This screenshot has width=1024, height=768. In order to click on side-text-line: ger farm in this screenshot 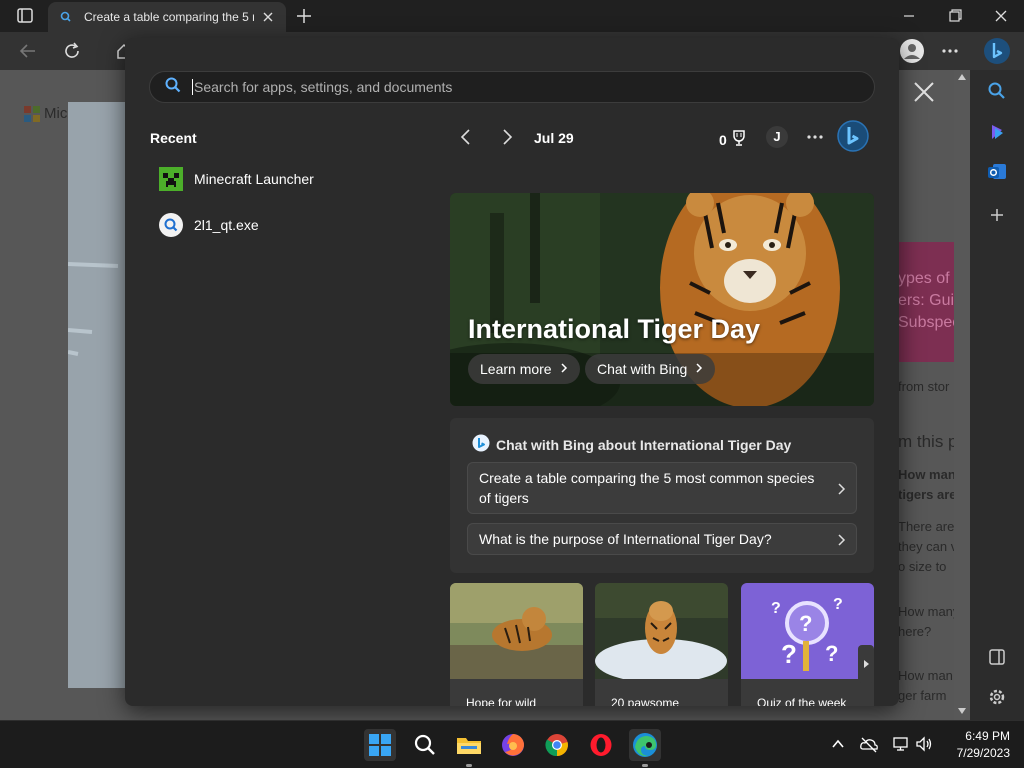, I will do `click(922, 695)`.